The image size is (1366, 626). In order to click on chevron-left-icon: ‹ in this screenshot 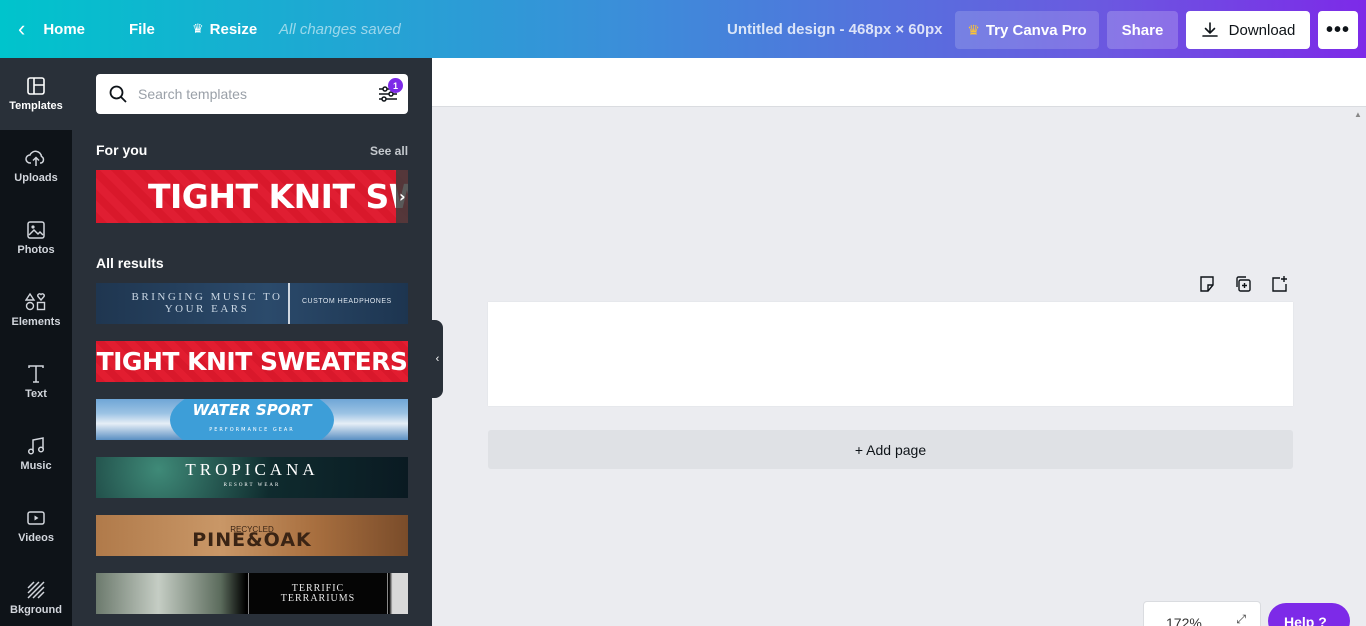, I will do `click(22, 28)`.